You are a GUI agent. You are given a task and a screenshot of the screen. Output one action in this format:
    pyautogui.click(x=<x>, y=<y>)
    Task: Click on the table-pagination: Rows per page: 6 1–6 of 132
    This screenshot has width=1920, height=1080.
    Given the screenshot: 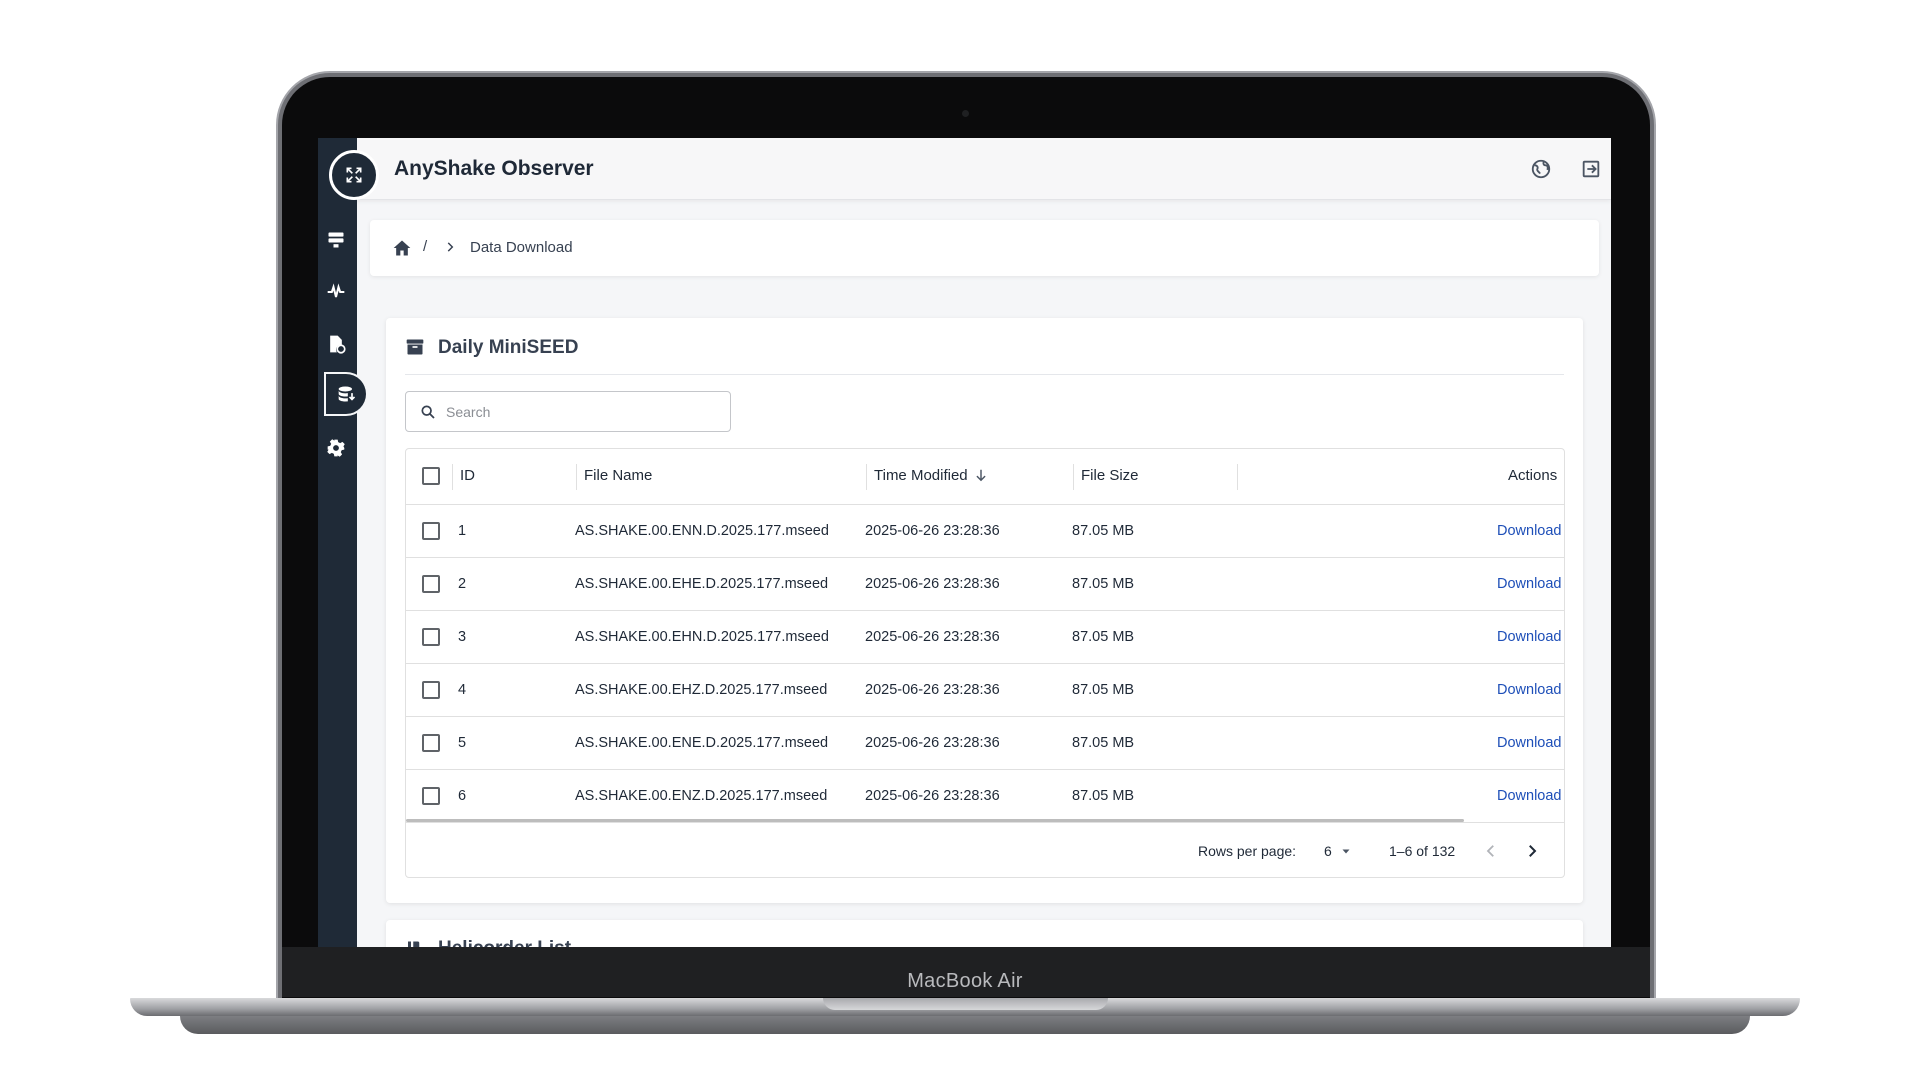 What is the action you would take?
    pyautogui.click(x=985, y=849)
    